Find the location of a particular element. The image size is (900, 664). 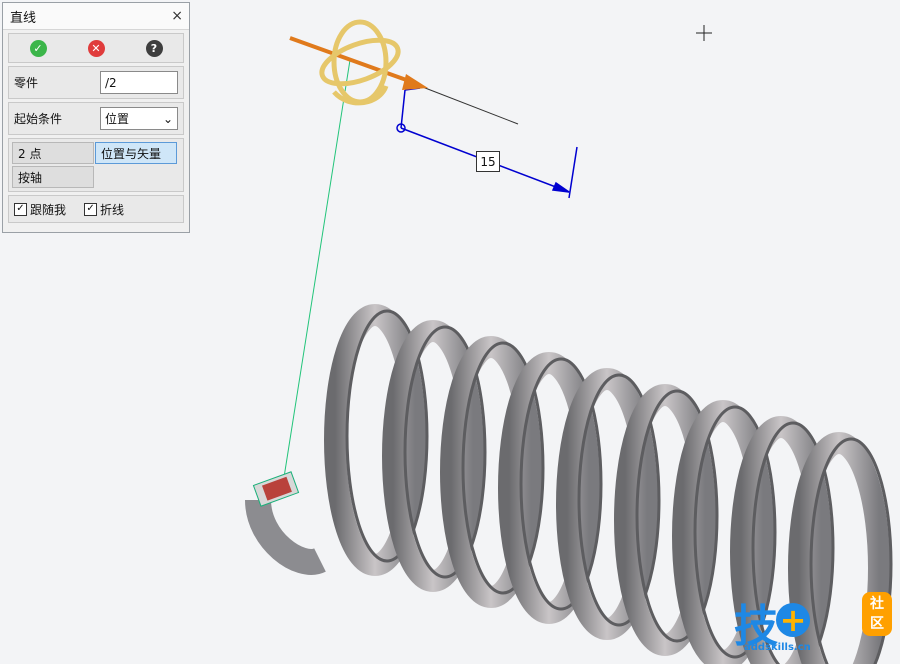

panel-titlebar: 直线 × is located at coordinates (96, 16).